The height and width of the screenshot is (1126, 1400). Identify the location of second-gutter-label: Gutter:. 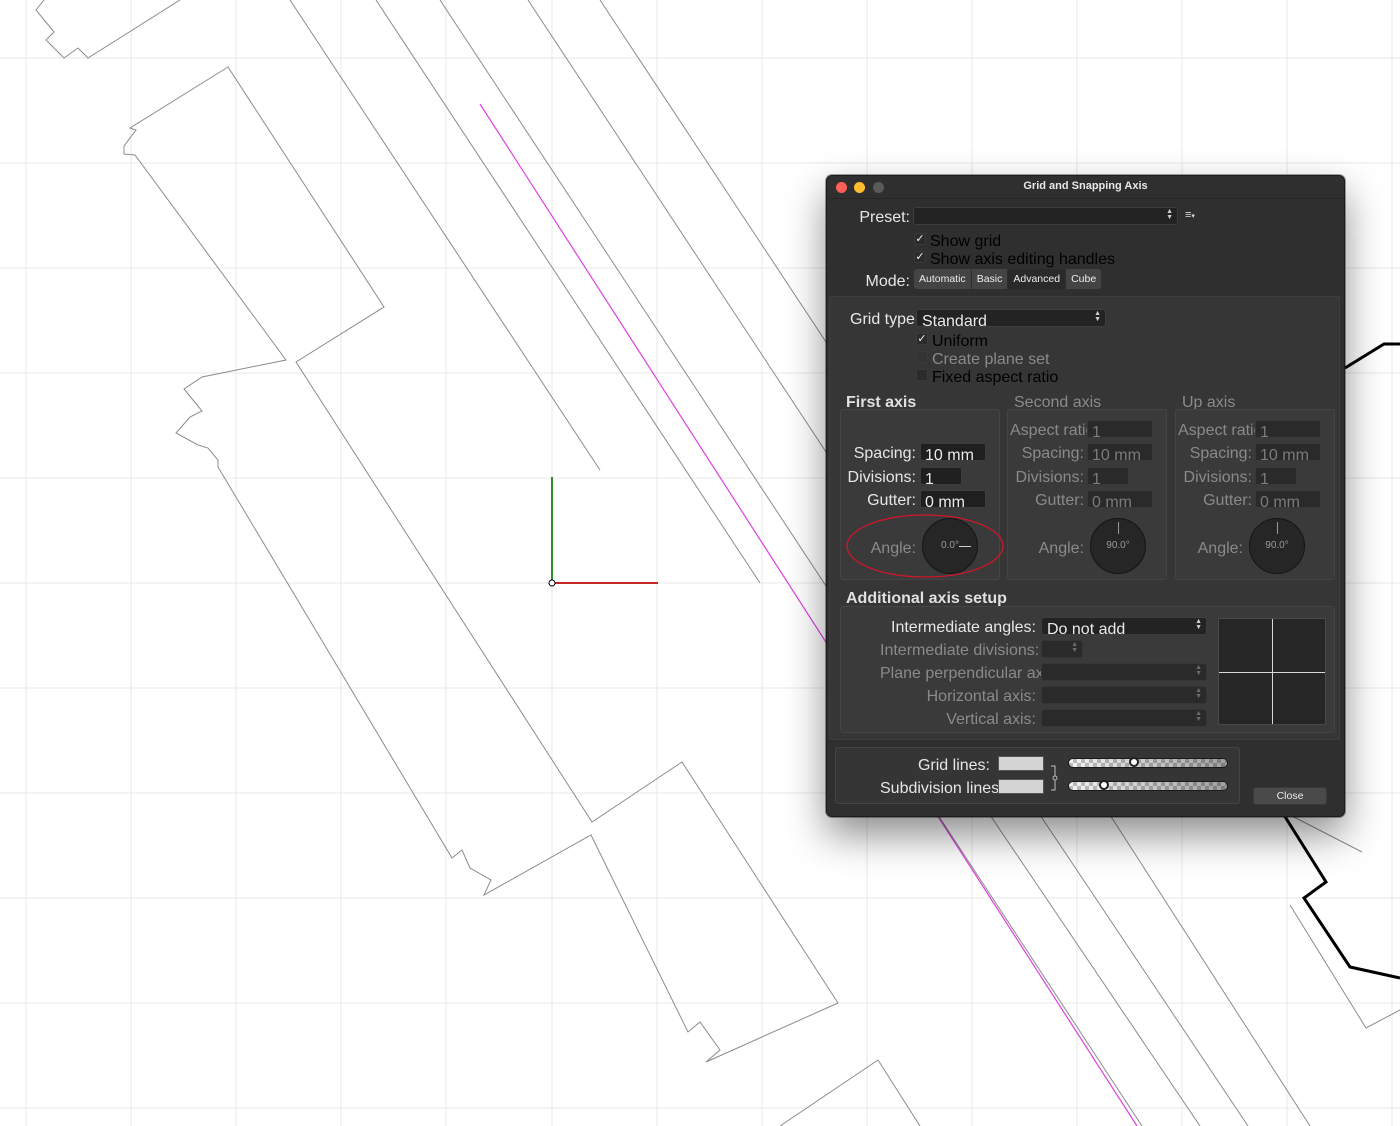
(1059, 500).